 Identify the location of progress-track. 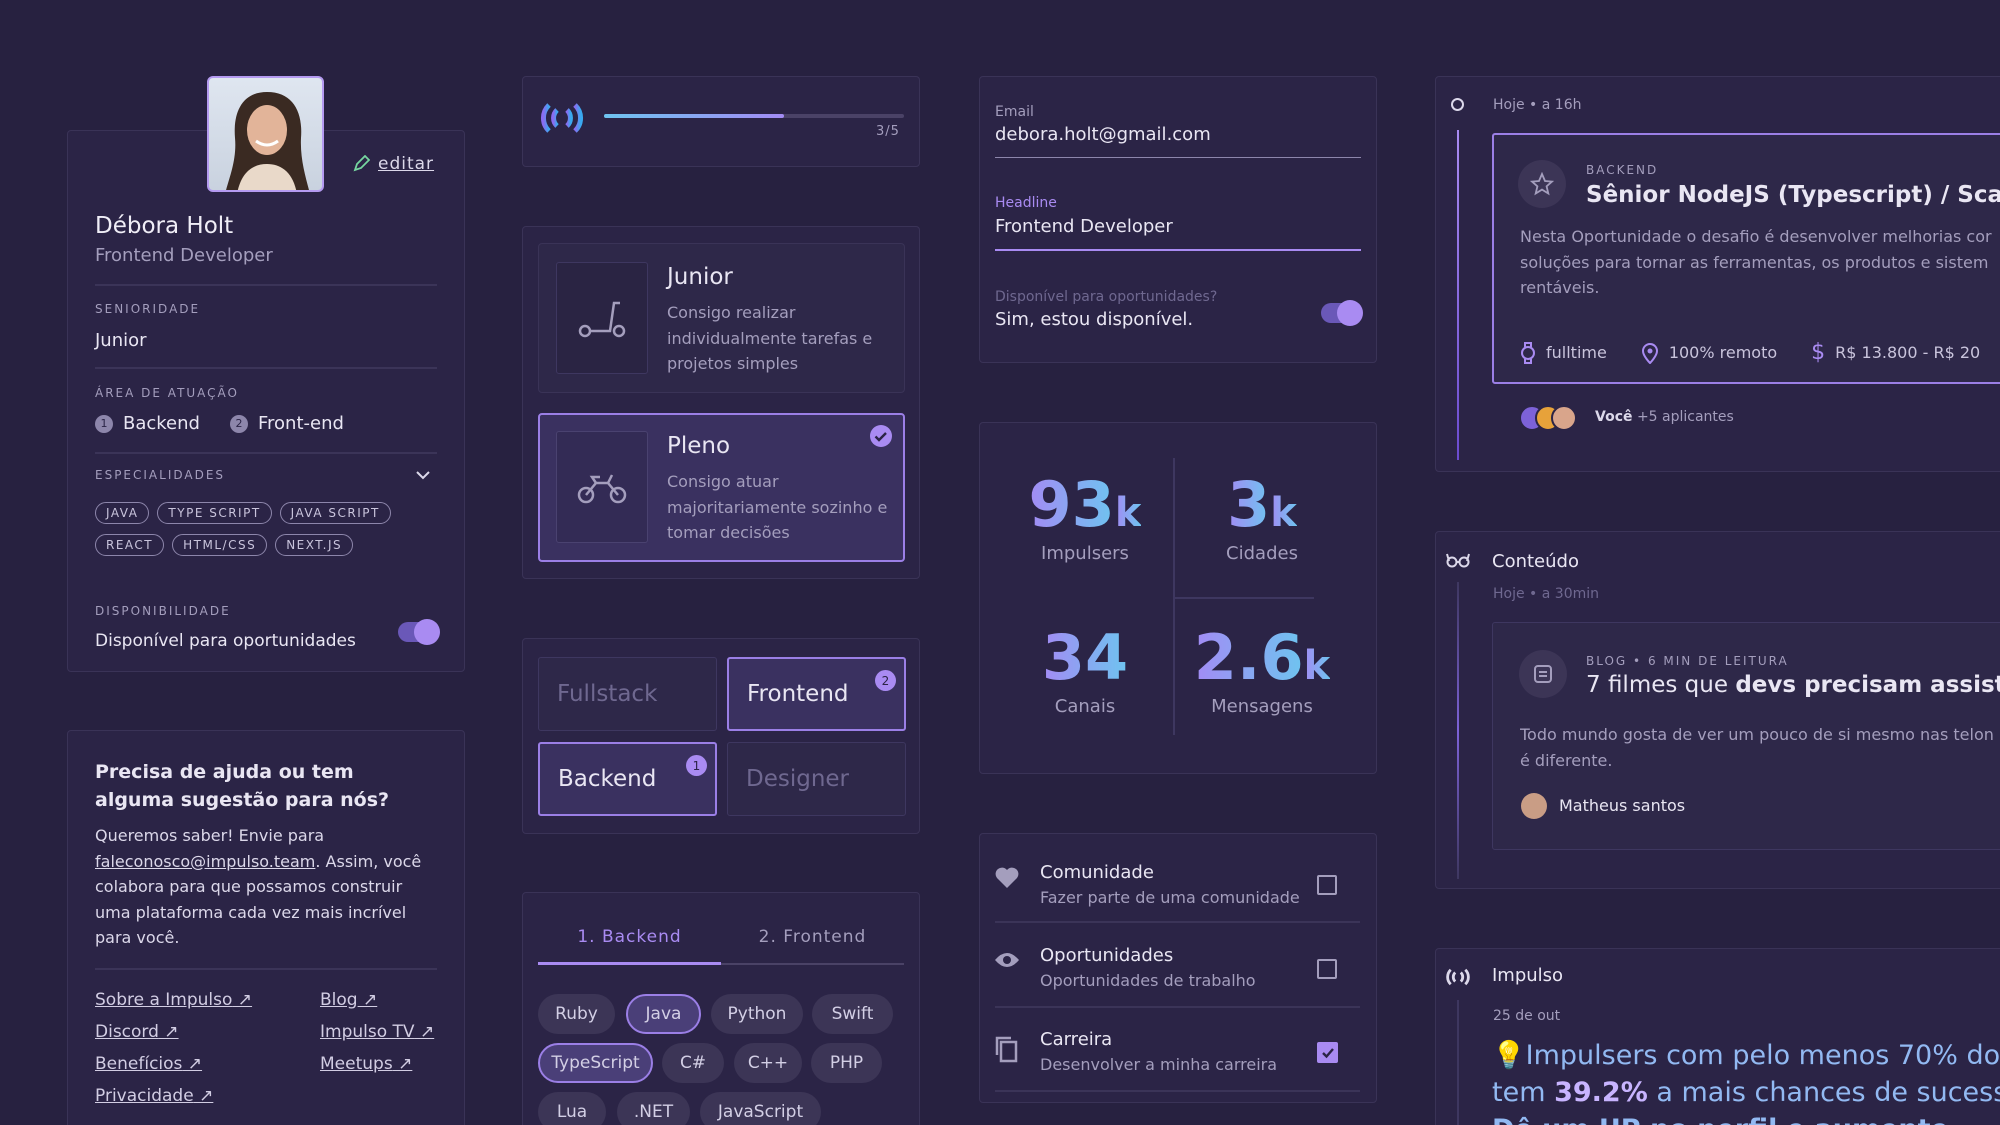
(754, 116).